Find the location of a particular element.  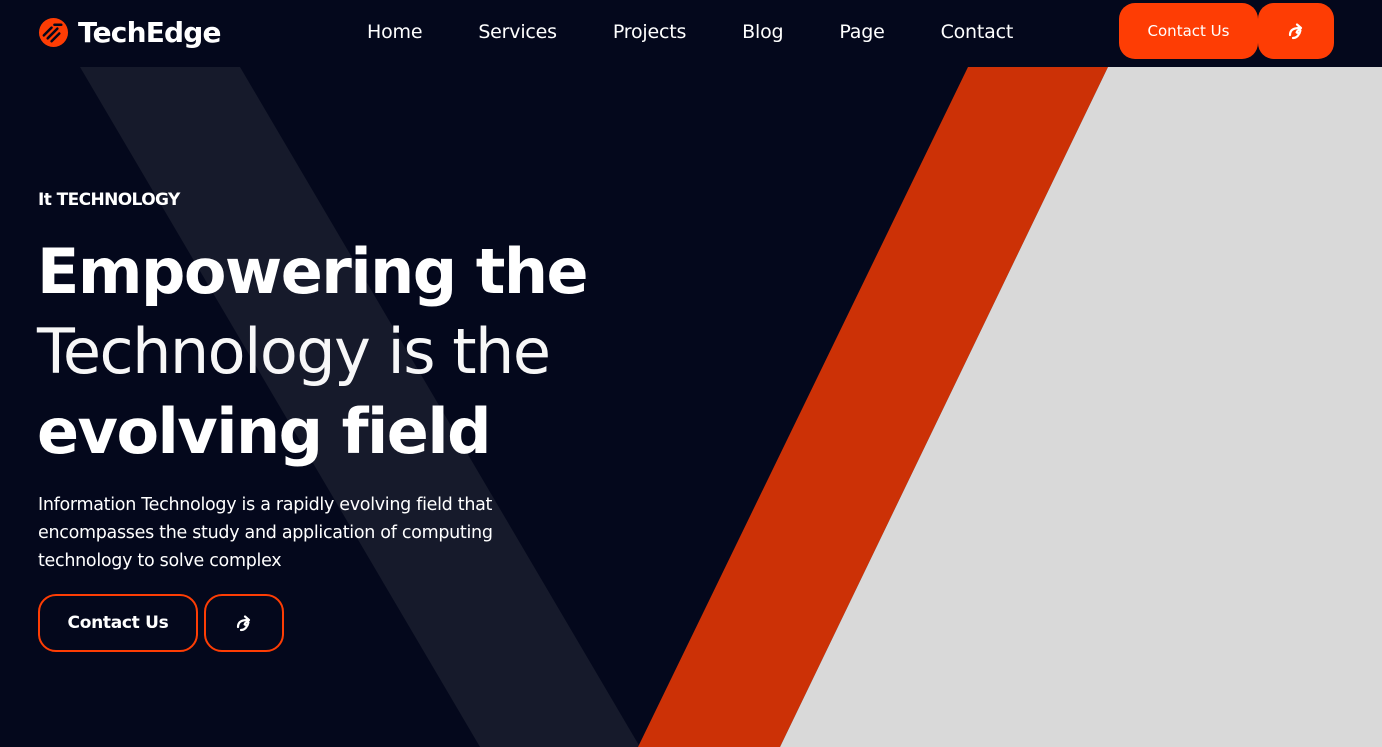

nav-item-contact: Contact is located at coordinates (977, 32).